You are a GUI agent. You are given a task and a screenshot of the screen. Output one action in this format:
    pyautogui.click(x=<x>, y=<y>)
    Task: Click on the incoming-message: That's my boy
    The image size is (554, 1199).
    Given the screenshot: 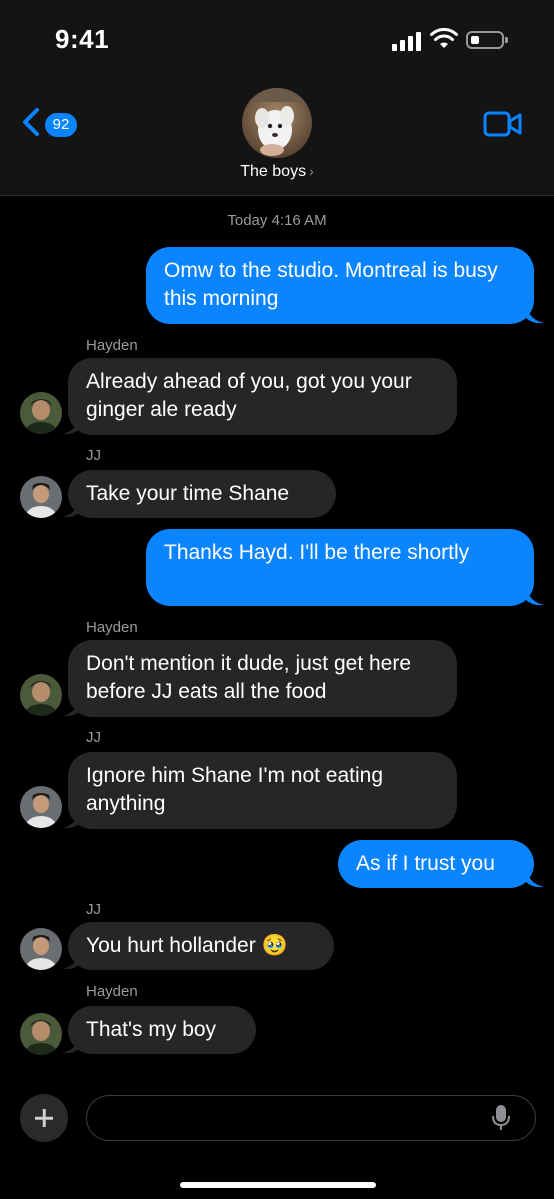 What is the action you would take?
    pyautogui.click(x=162, y=1030)
    